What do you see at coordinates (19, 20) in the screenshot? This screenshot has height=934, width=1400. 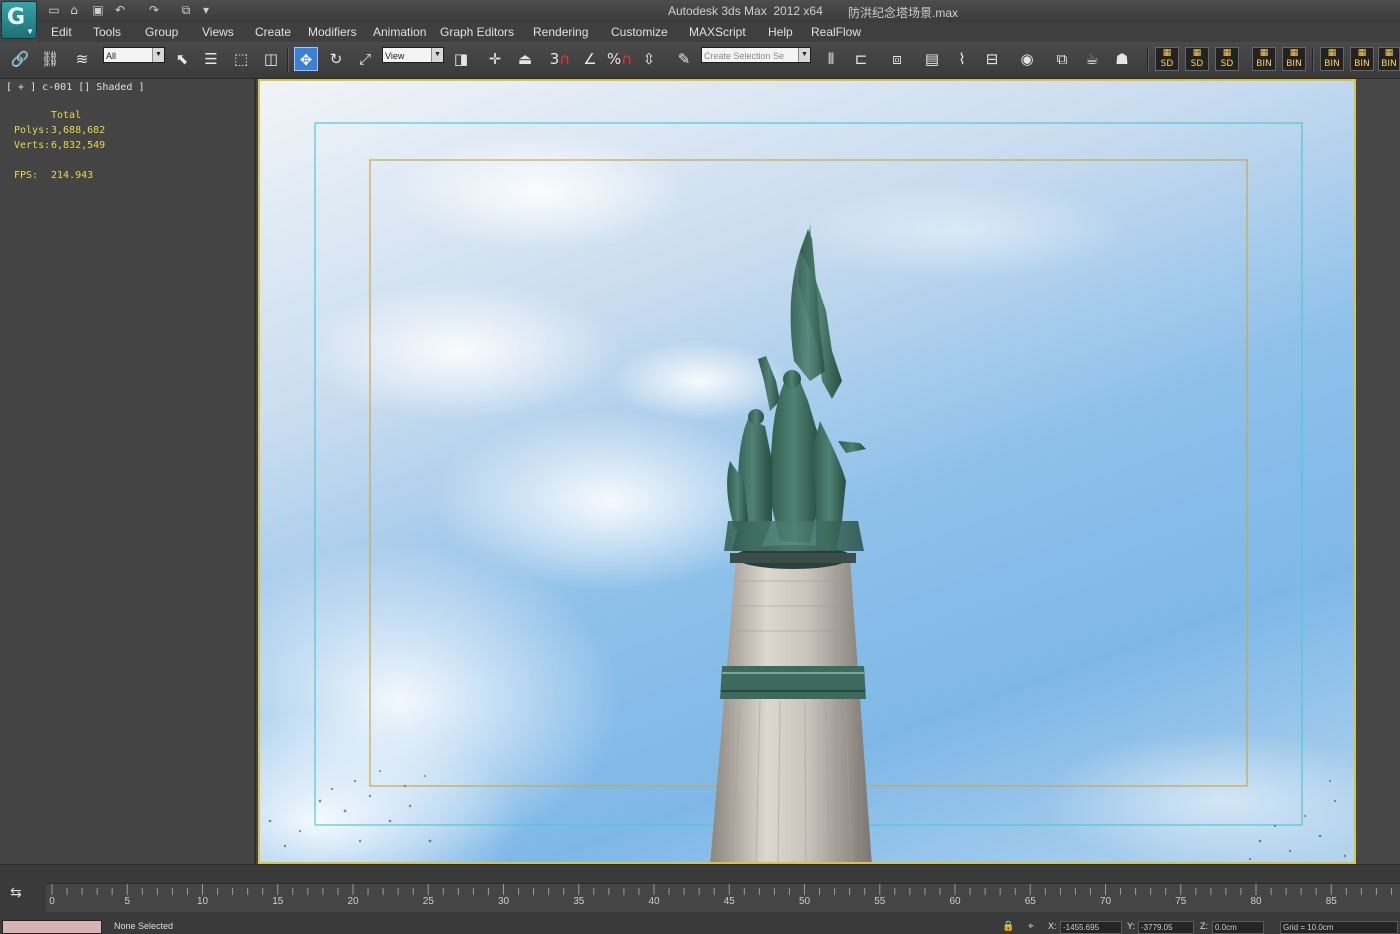 I see `application-menu-button: G ▼` at bounding box center [19, 20].